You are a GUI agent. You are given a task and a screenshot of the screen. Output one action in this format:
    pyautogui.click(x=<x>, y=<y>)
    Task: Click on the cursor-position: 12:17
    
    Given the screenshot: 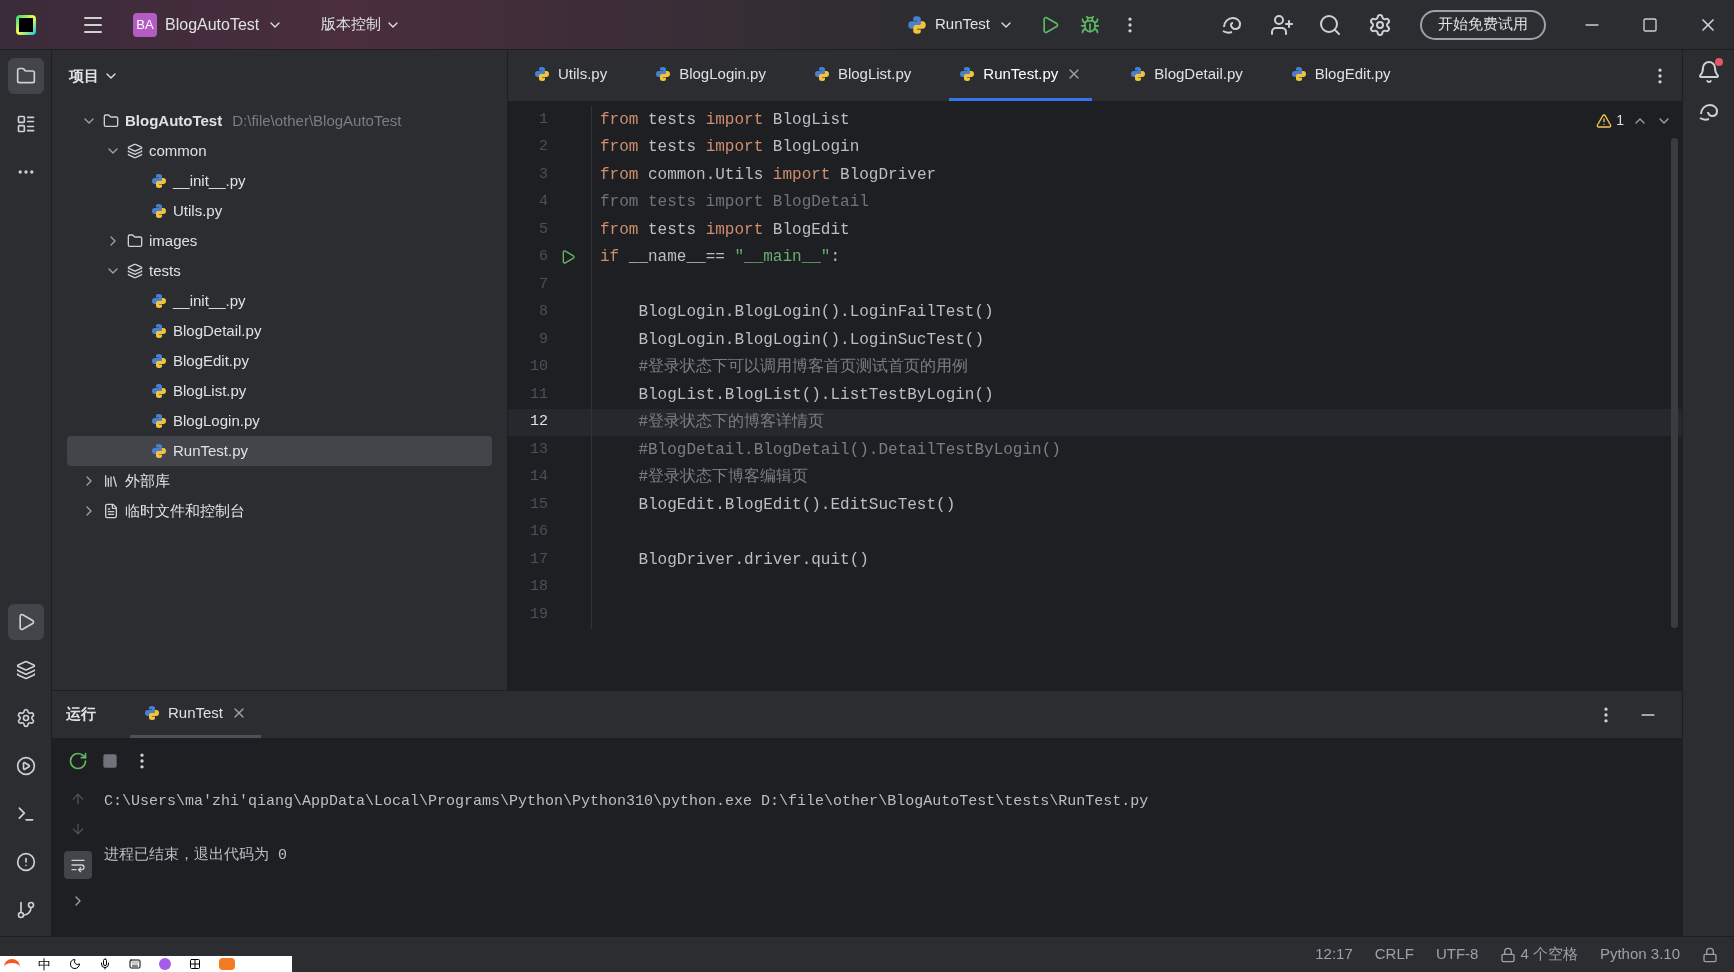 What is the action you would take?
    pyautogui.click(x=1334, y=954)
    